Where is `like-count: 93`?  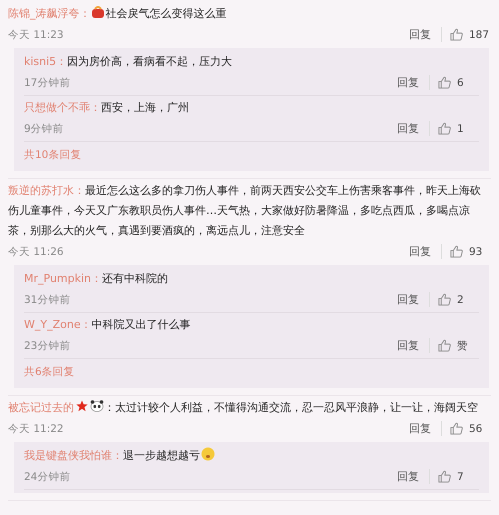 like-count: 93 is located at coordinates (476, 252).